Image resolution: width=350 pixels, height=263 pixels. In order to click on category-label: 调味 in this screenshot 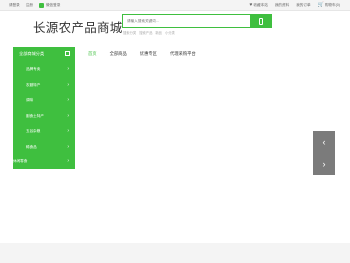, I will do `click(30, 100)`.